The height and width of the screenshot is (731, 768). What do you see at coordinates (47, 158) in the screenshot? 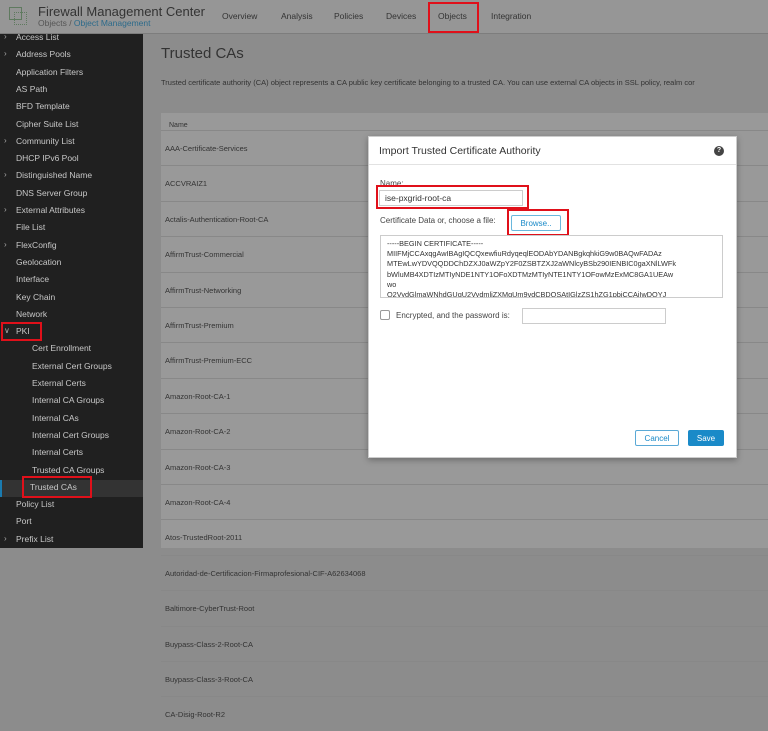
I see `sidebar-item: DHCP IPv6 Pool` at bounding box center [47, 158].